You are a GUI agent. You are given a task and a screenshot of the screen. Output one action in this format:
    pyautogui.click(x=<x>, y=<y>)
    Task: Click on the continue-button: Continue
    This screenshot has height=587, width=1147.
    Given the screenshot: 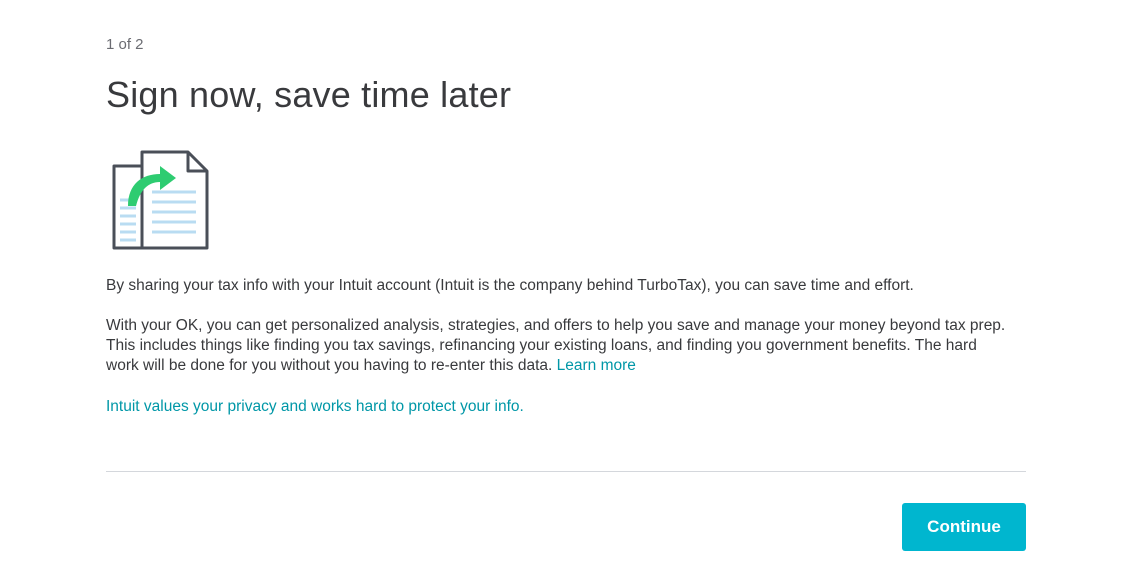 What is the action you would take?
    pyautogui.click(x=964, y=527)
    